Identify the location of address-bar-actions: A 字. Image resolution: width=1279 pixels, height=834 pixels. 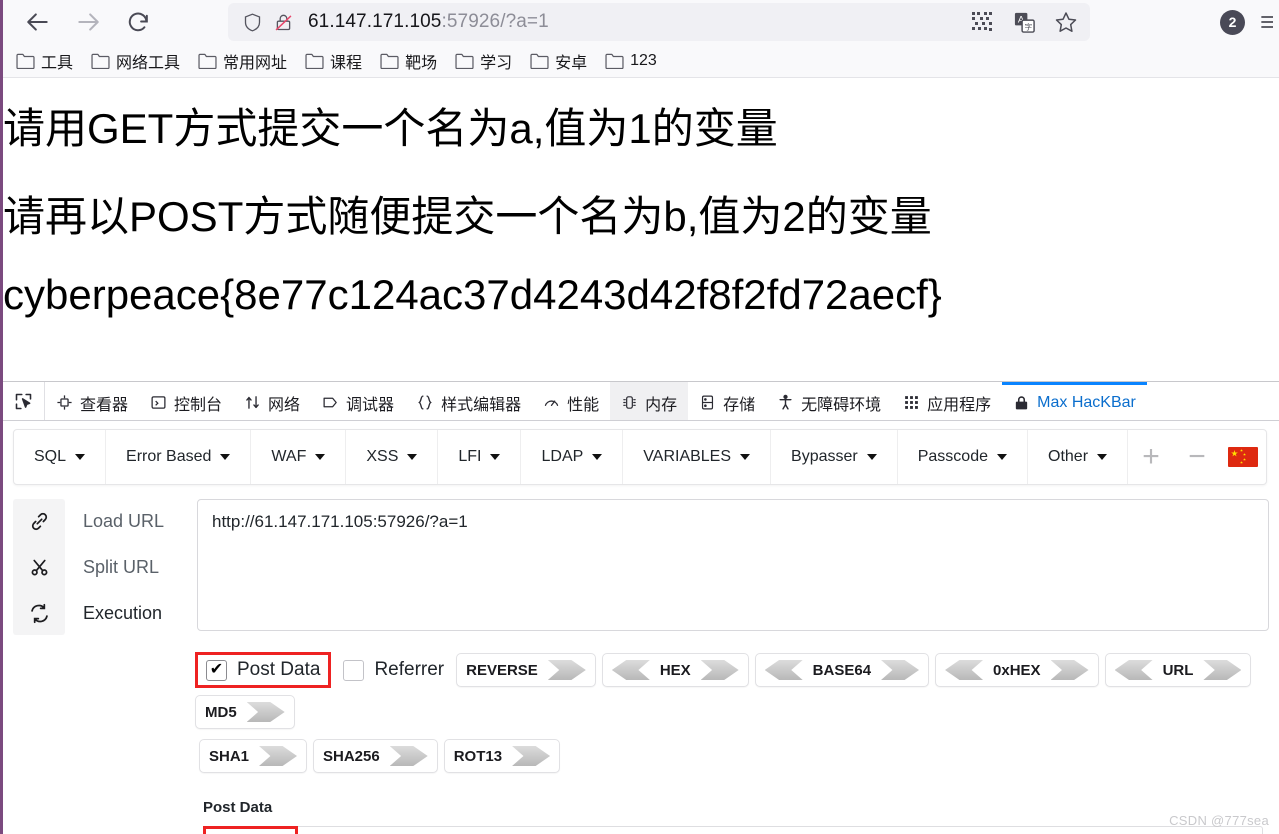
(1024, 22).